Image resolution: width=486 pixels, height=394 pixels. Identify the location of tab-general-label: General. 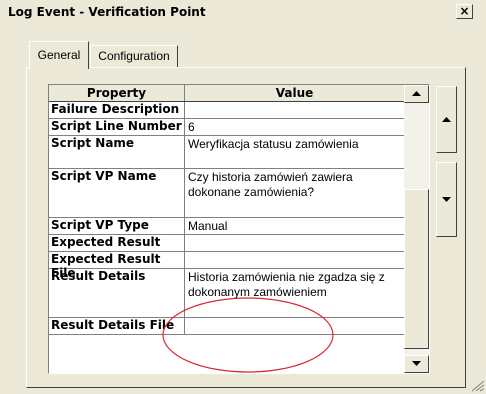
(59, 55).